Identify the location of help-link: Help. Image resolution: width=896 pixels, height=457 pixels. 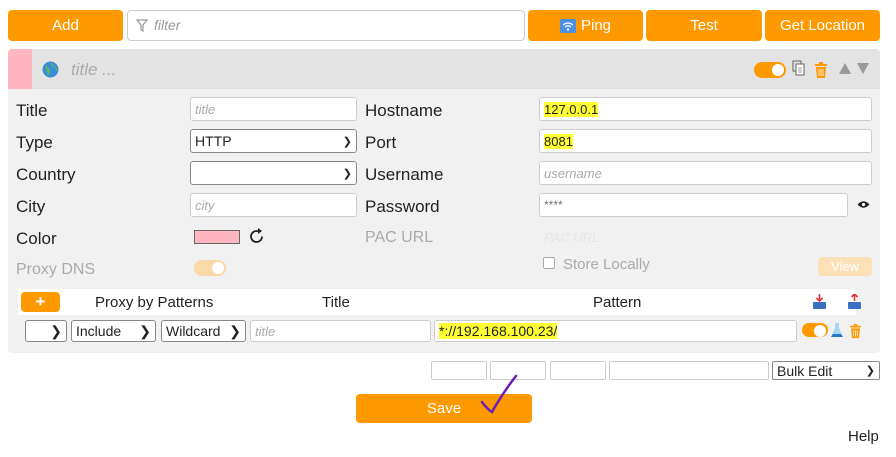
(863, 436).